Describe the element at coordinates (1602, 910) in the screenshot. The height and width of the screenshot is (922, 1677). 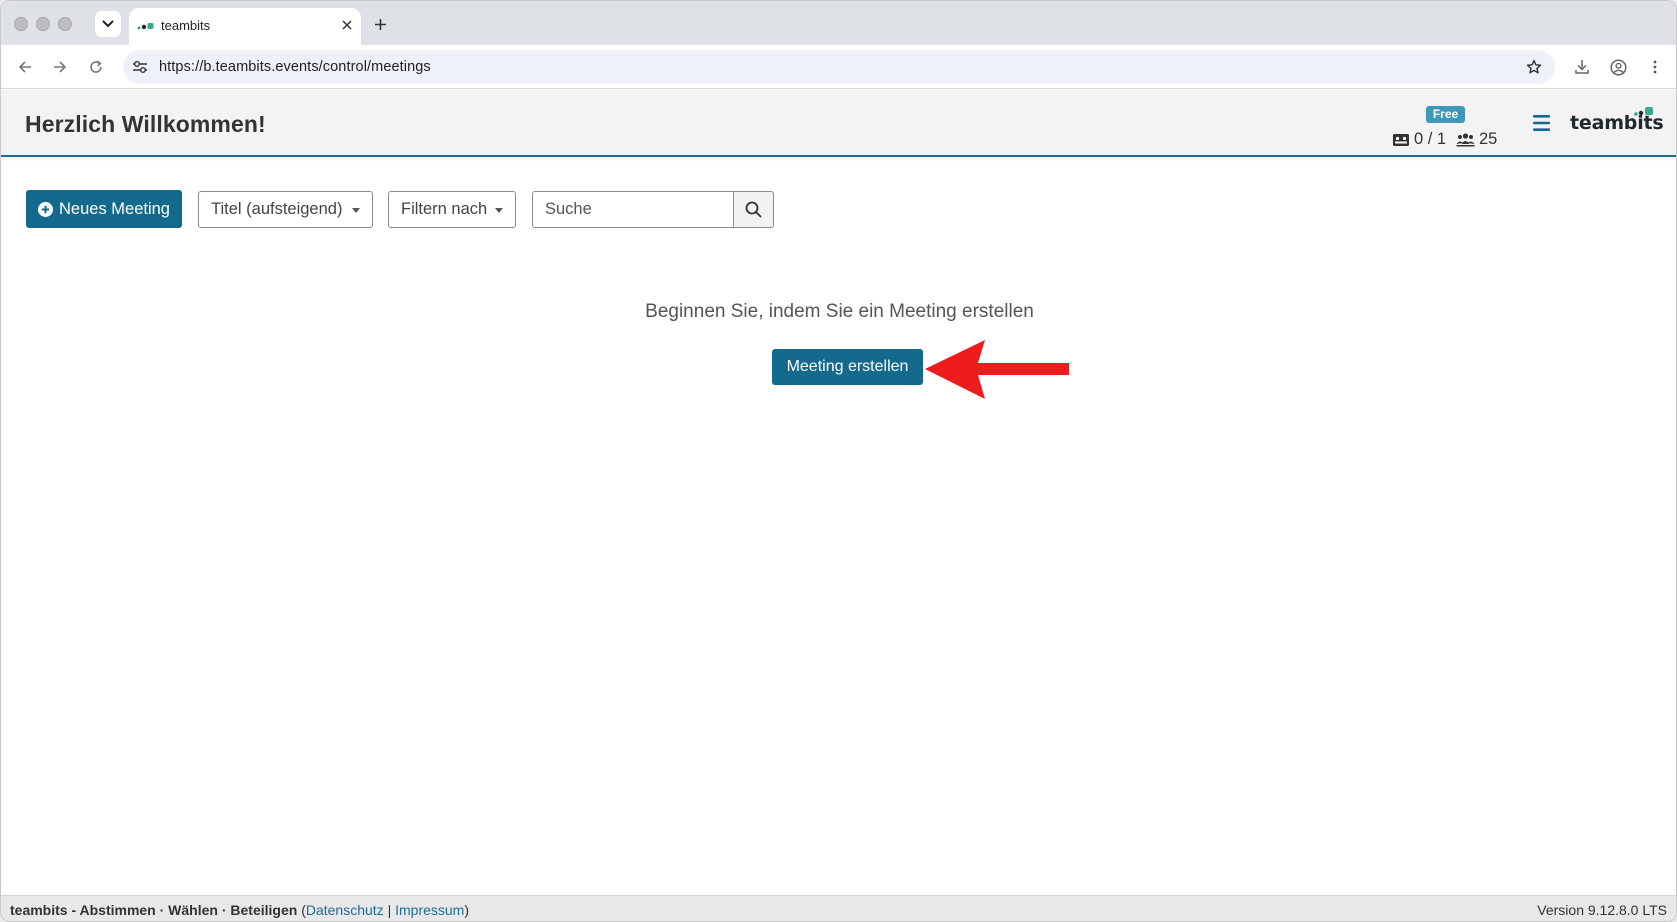
I see `version-label: Version 9.12.8.0 LTS` at that location.